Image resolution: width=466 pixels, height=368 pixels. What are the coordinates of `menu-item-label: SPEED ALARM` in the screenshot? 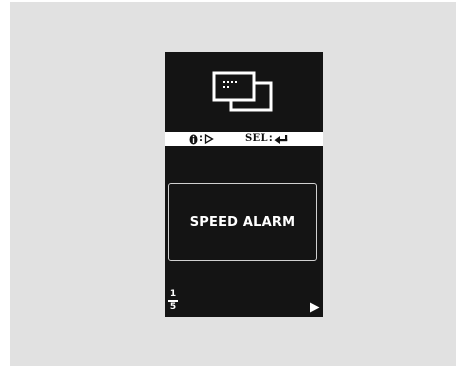 It's located at (242, 222).